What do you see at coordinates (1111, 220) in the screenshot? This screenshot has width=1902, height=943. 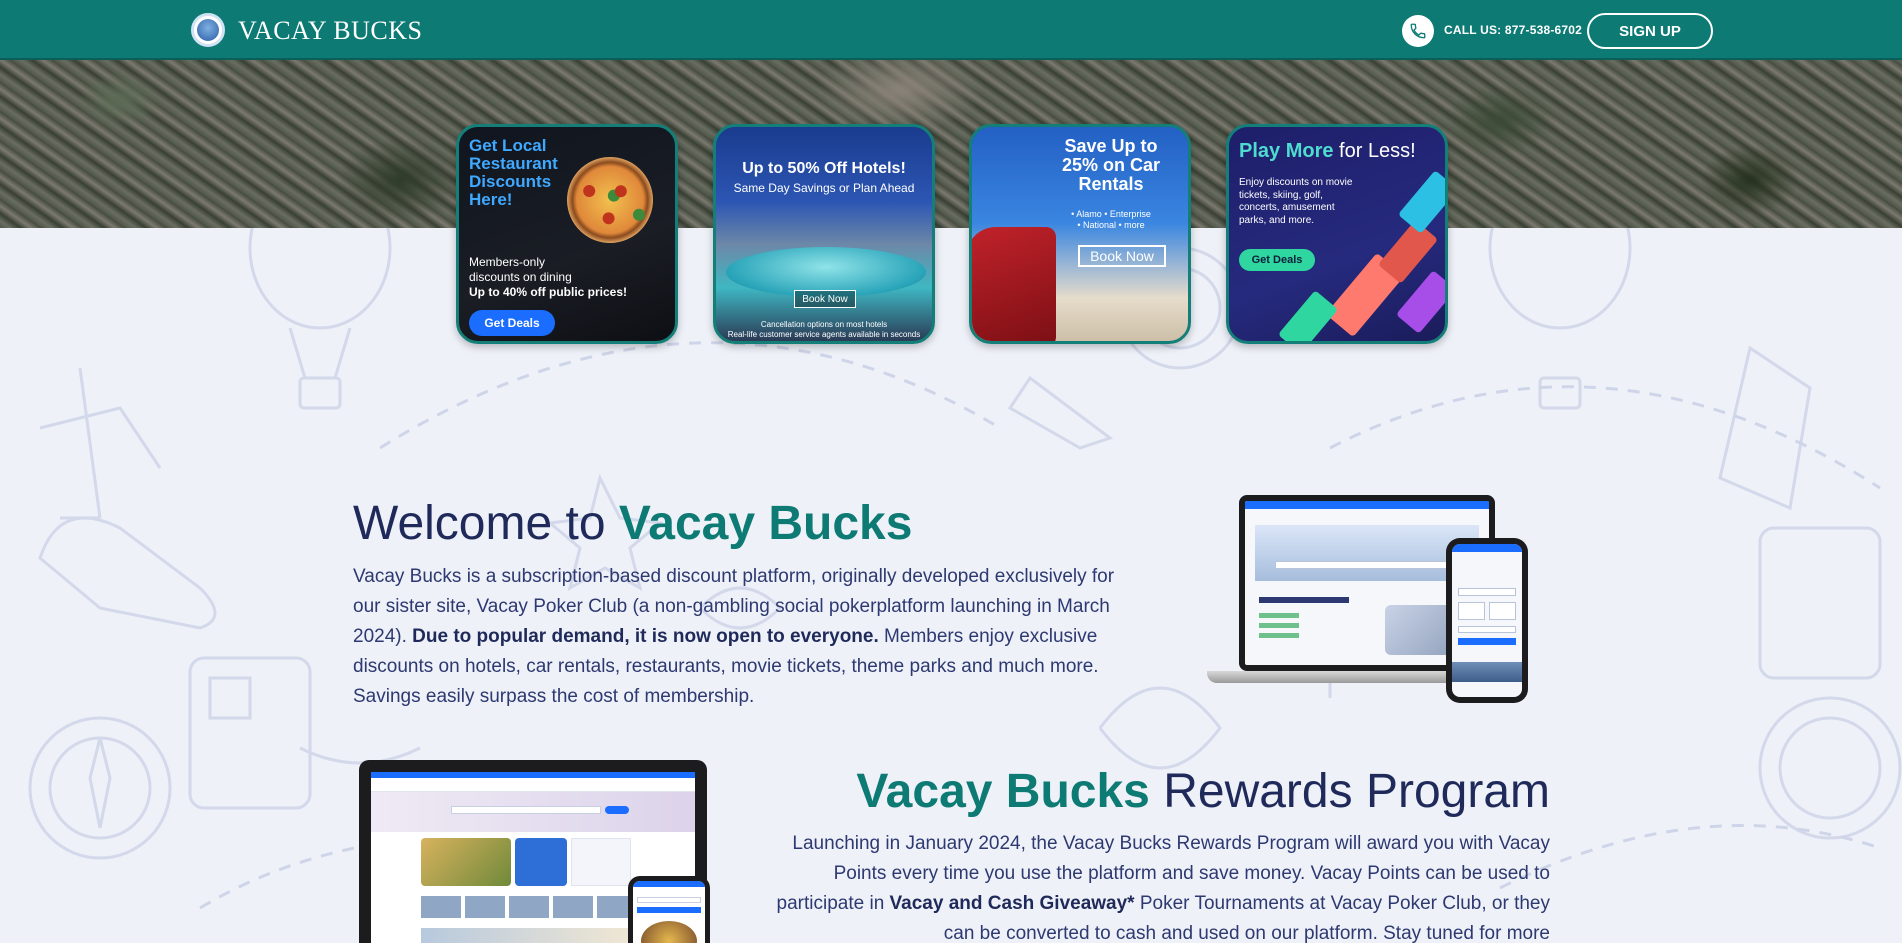 I see `car-rental-promo-brands: • Alamo • Enterprise • National • more` at bounding box center [1111, 220].